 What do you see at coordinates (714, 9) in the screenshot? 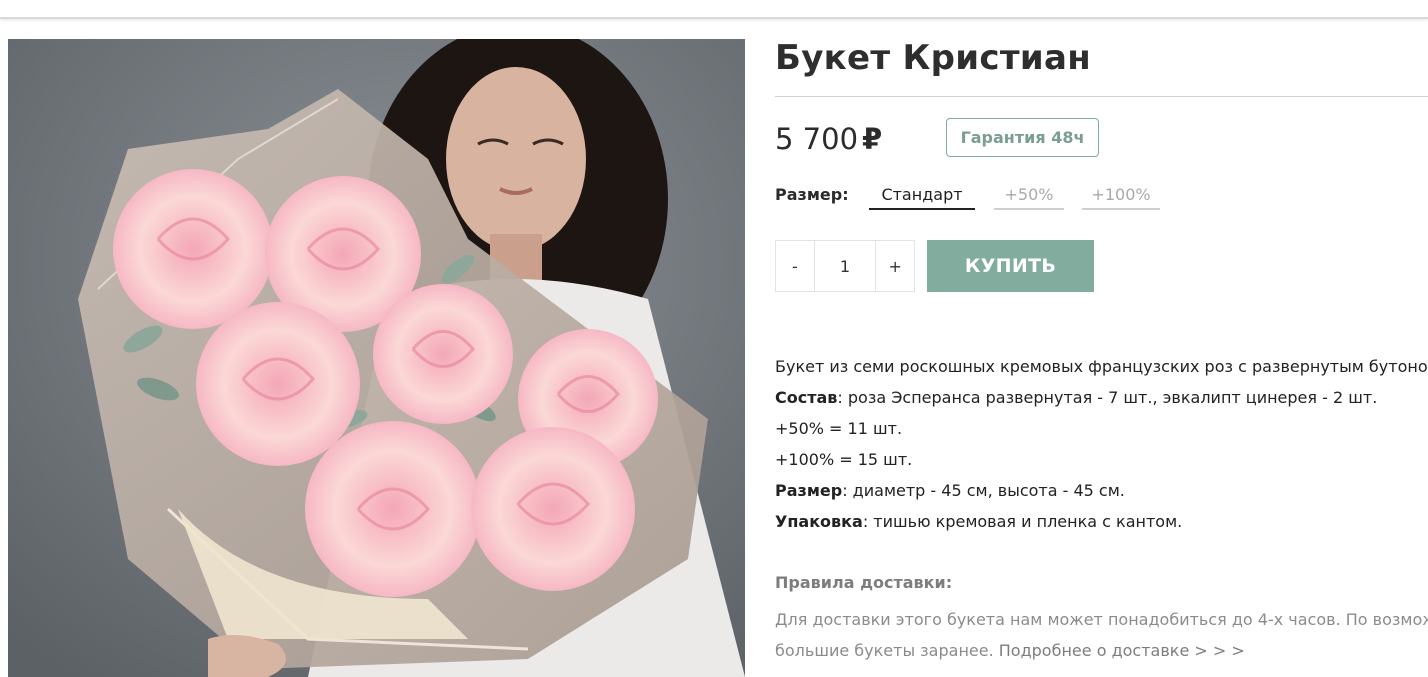
I see `top-header-bar` at bounding box center [714, 9].